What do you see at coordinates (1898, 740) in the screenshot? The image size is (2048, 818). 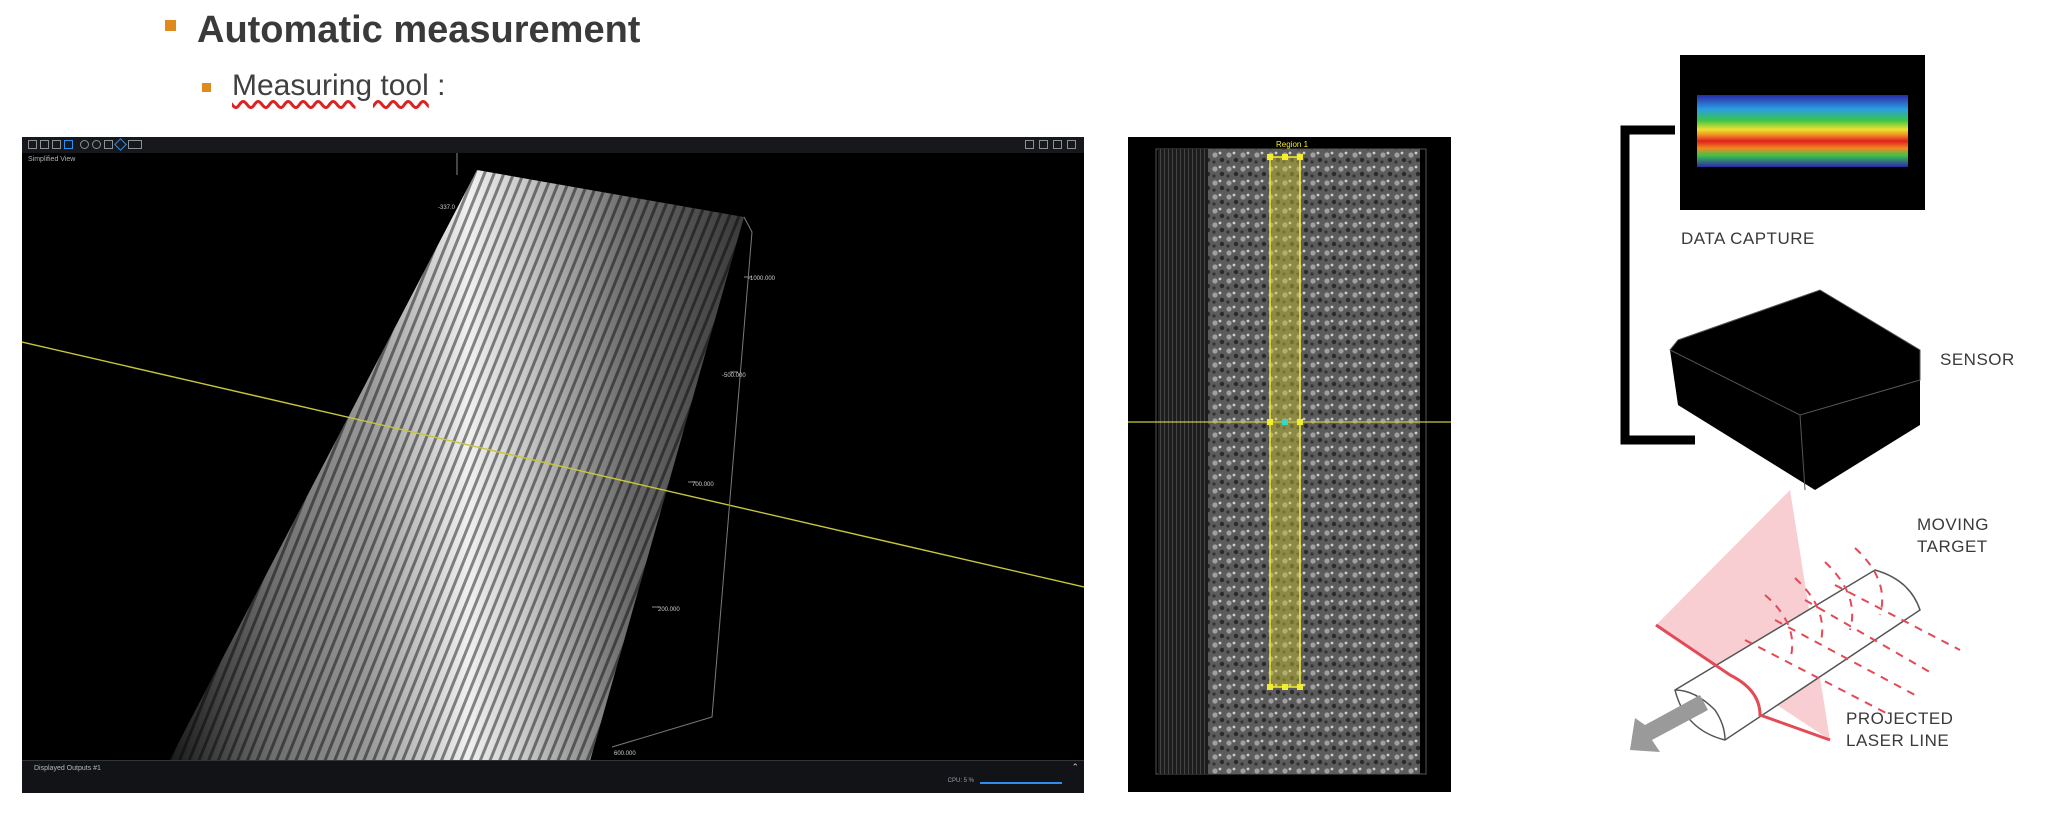 I see `laser-line-label-2: LASER LINE` at bounding box center [1898, 740].